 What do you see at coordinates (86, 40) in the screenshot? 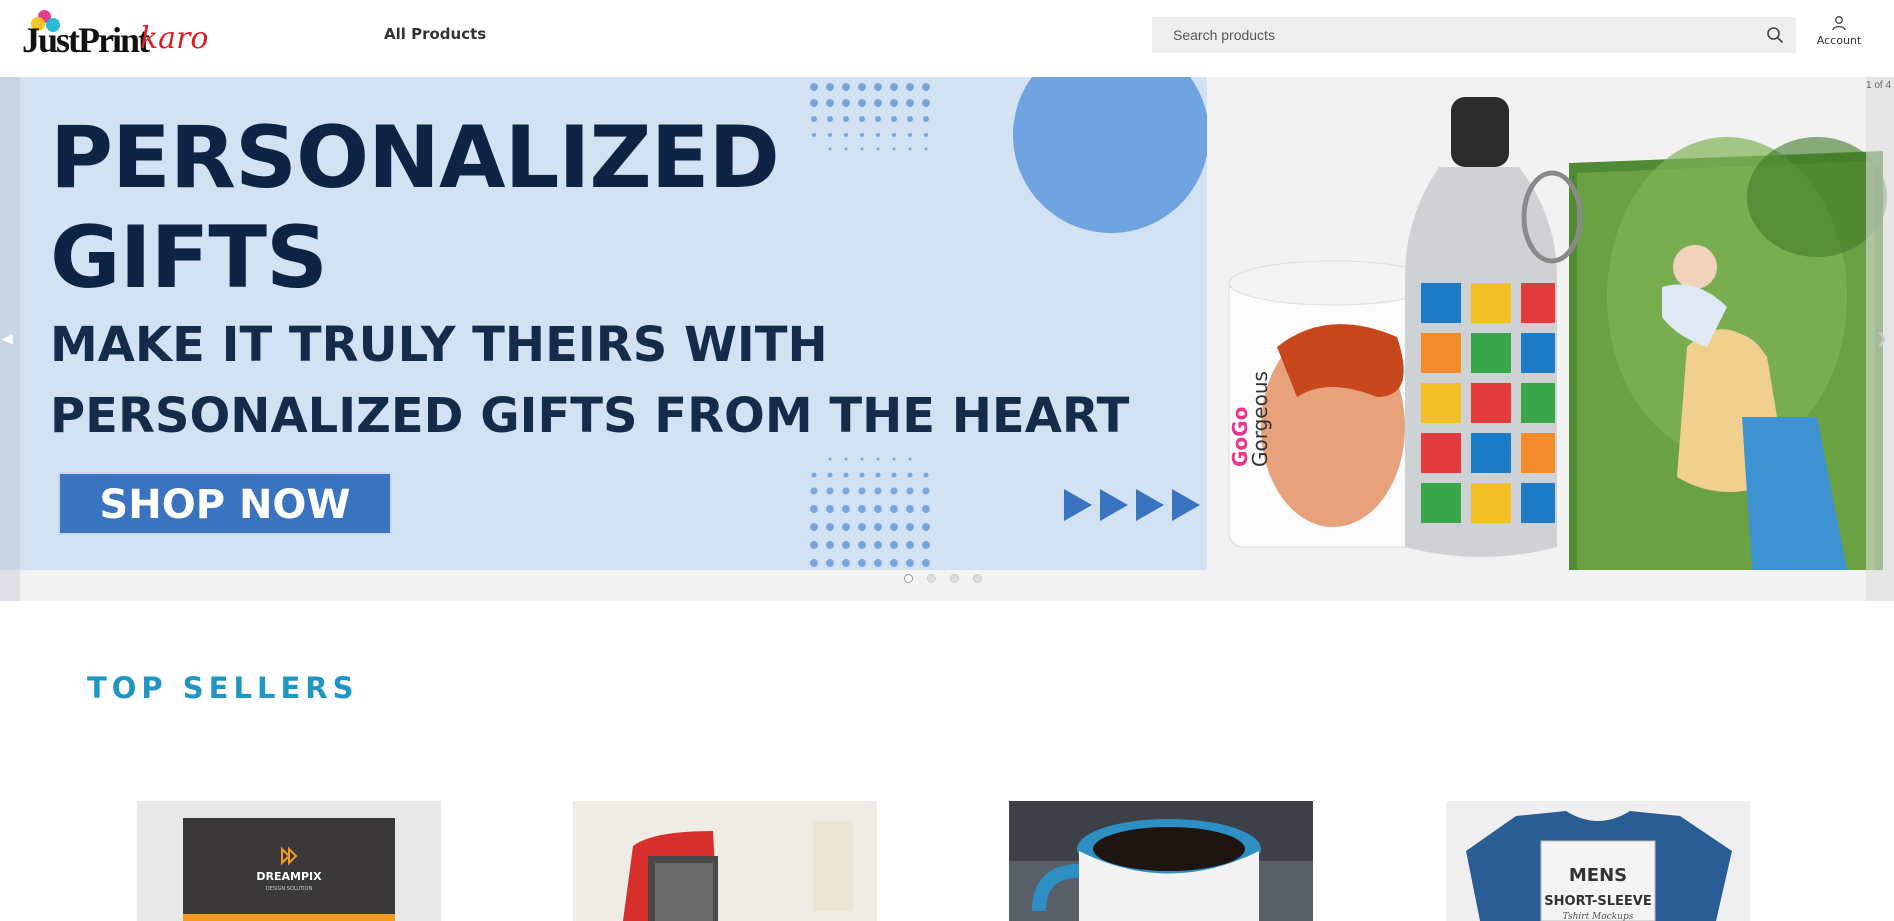
I see `logo-wordmark: JustPrint` at bounding box center [86, 40].